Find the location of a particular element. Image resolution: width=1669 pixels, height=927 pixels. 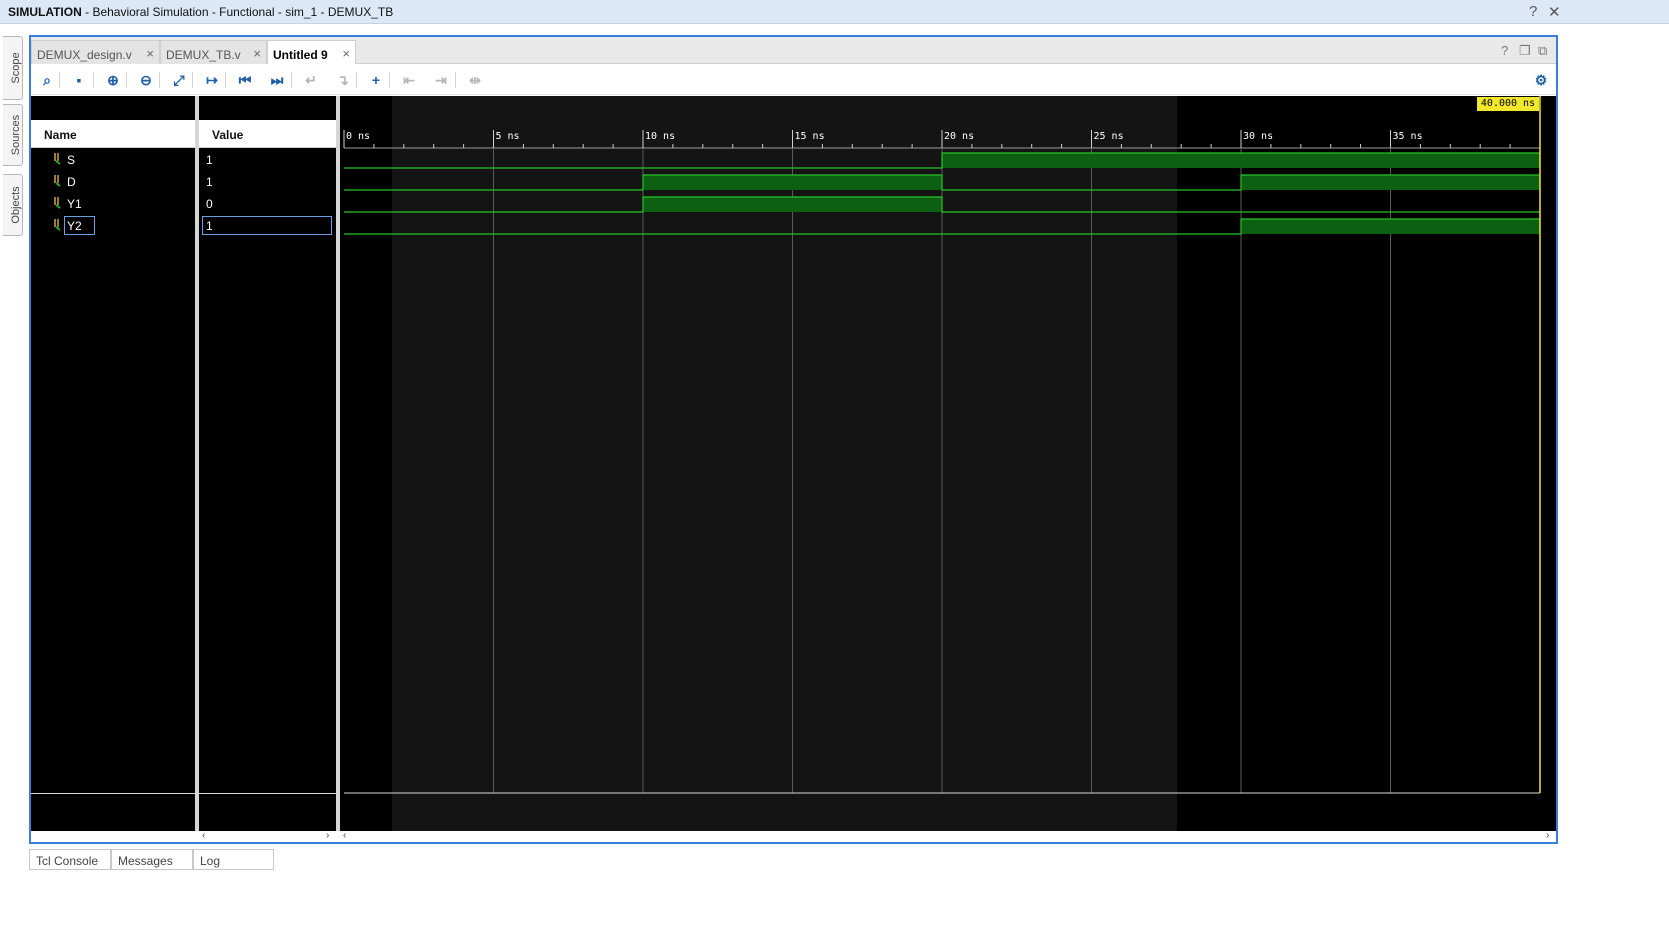

side-tab-sources: Sources is located at coordinates (13, 135).